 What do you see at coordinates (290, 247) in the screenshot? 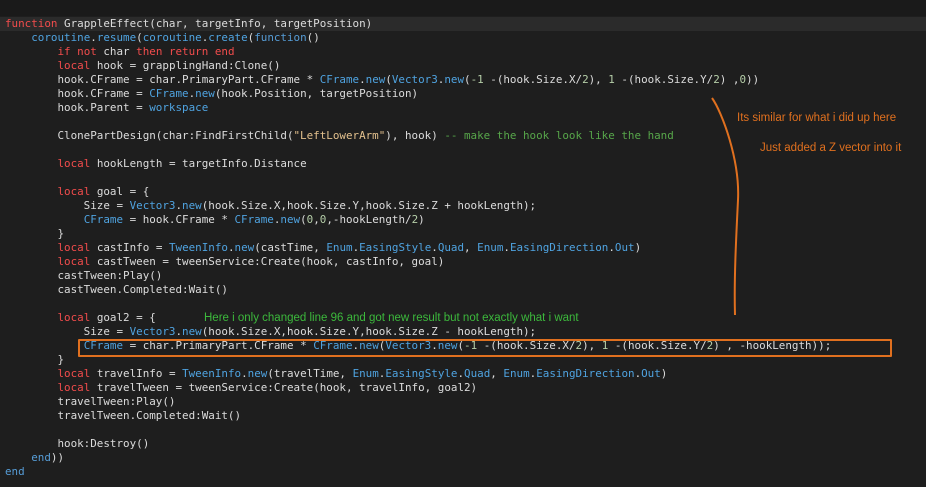
I see `code-token: (castTime,` at bounding box center [290, 247].